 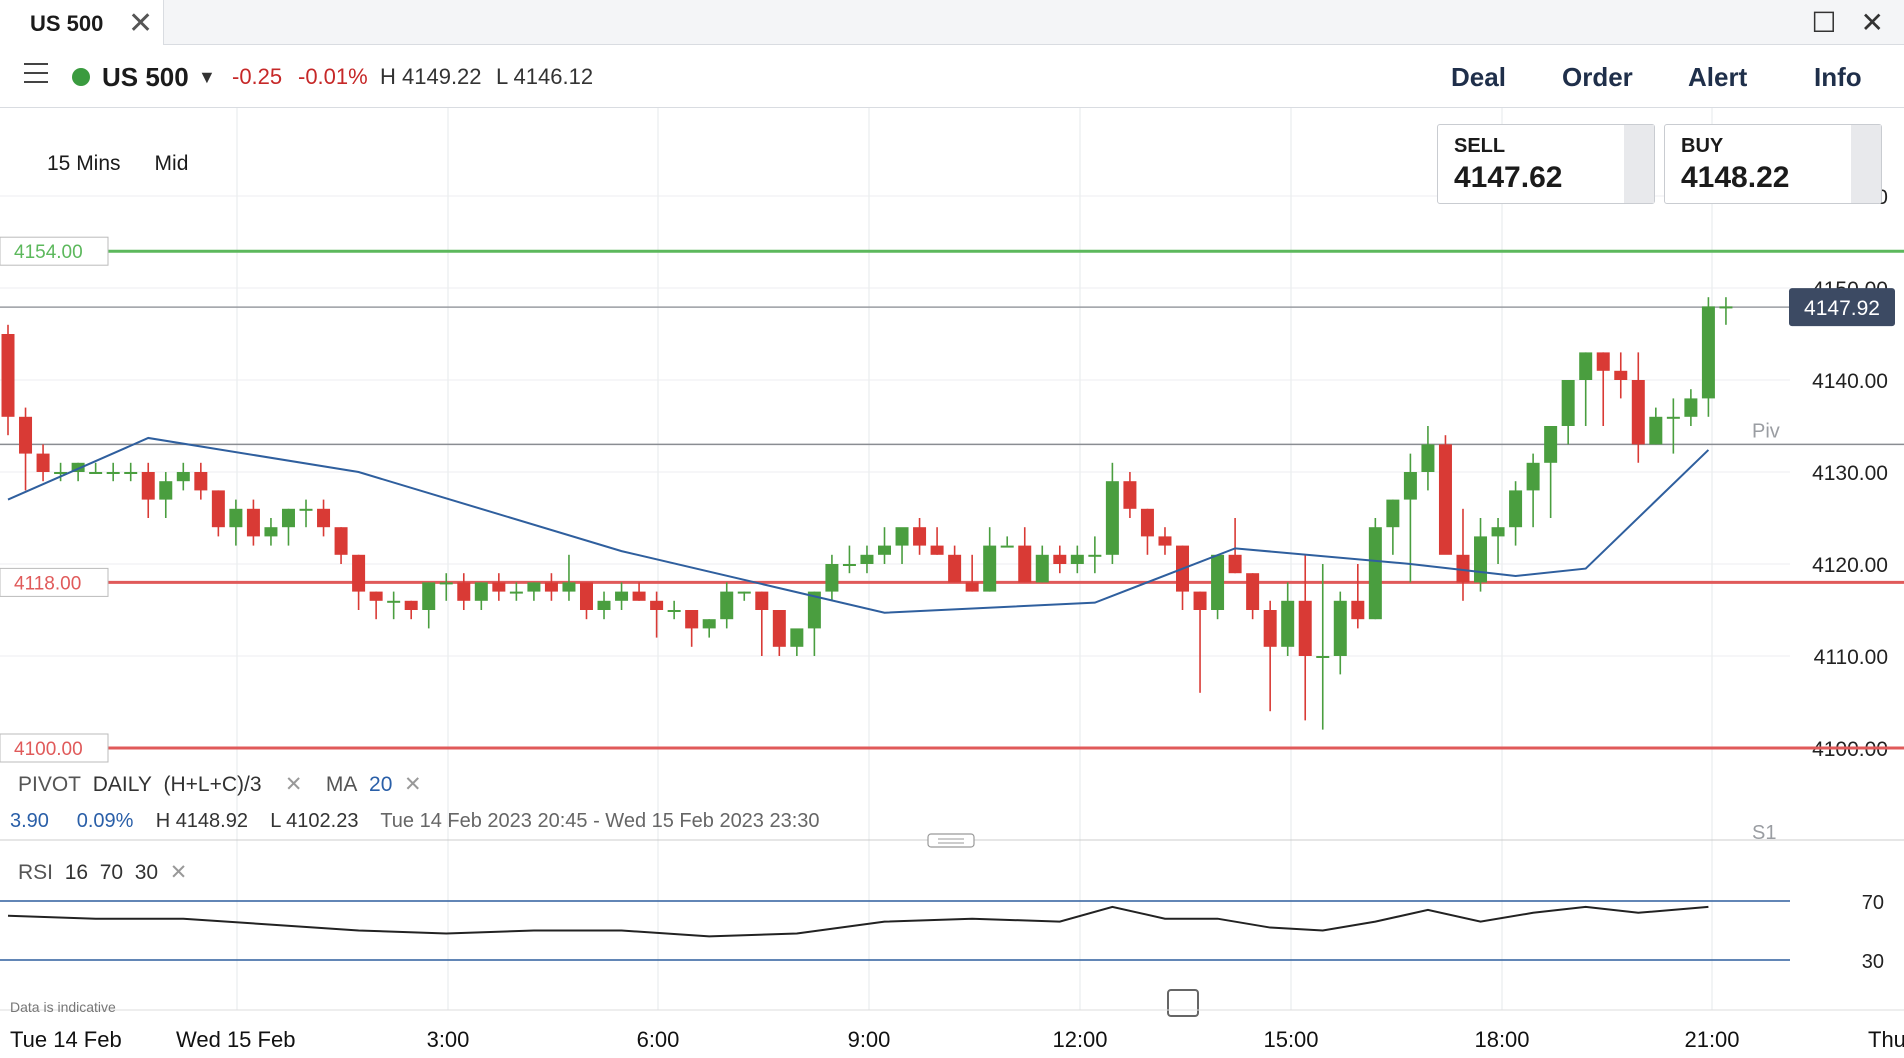 I want to click on day-high: H 4149.22, so click(x=431, y=76).